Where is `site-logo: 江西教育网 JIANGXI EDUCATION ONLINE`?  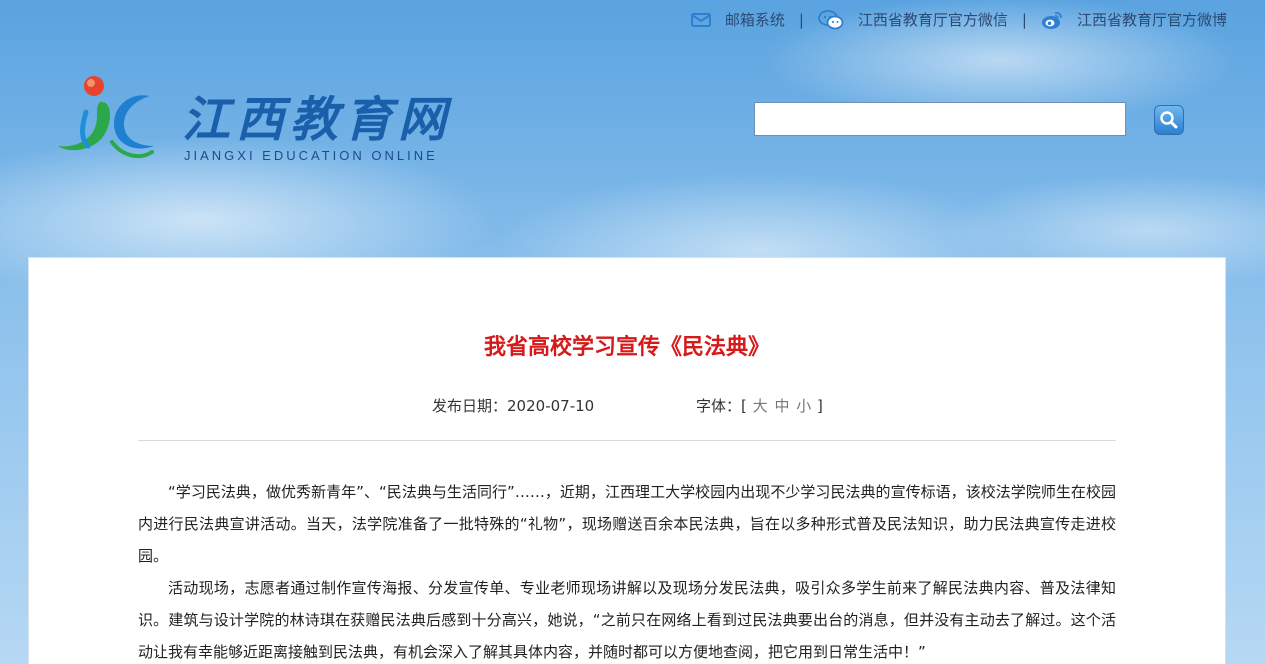 site-logo: 江西教育网 JIANGXI EDUCATION ONLINE is located at coordinates (267, 119).